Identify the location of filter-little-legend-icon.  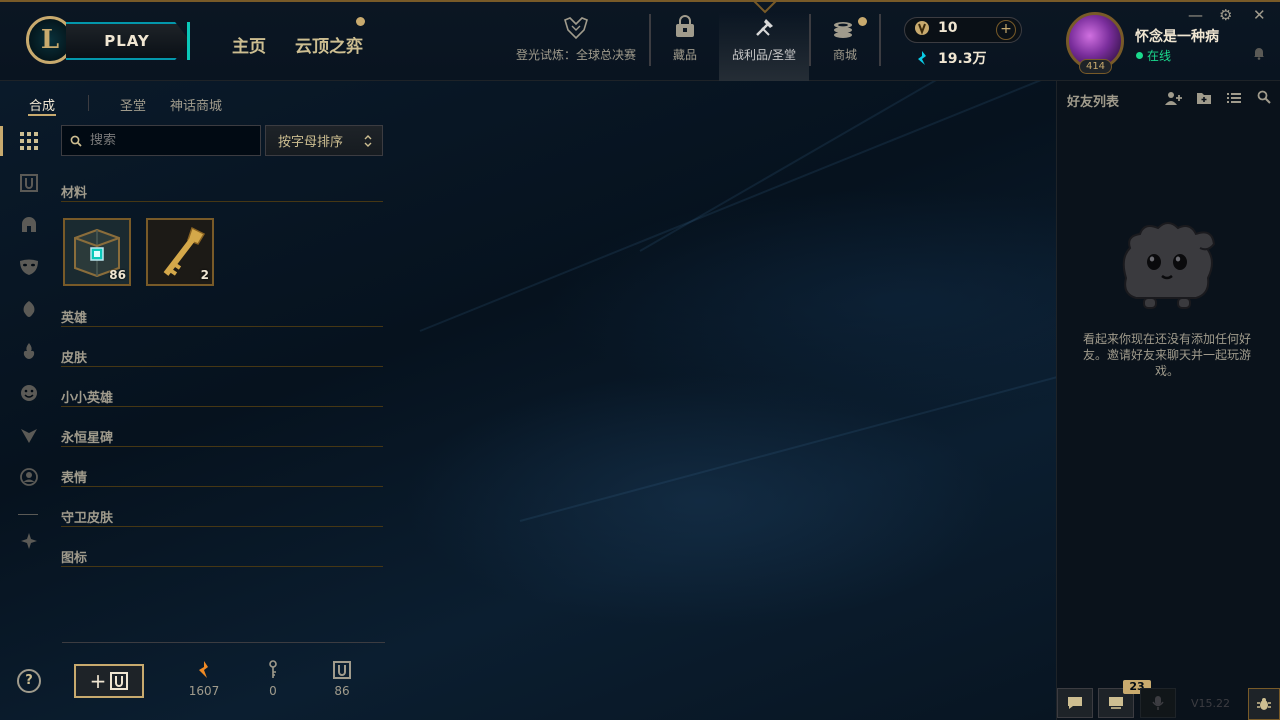
(29, 309).